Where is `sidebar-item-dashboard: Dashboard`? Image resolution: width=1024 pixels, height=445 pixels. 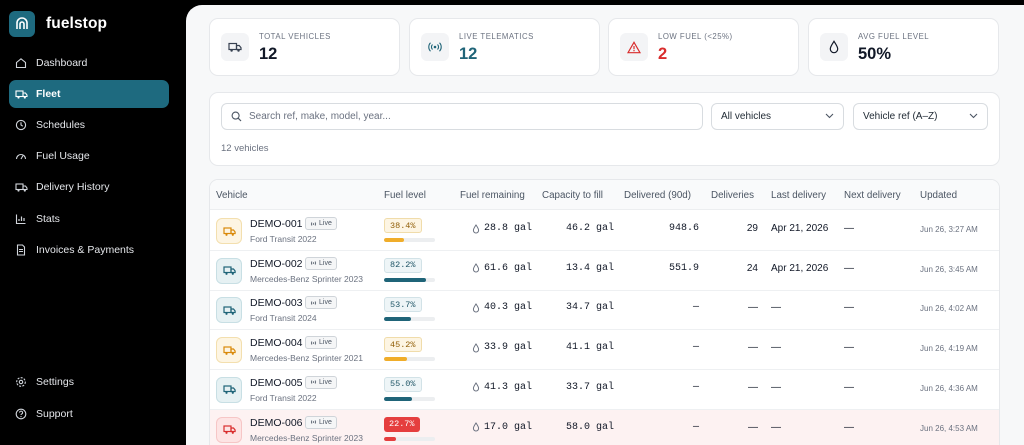
sidebar-item-dashboard: Dashboard is located at coordinates (89, 63).